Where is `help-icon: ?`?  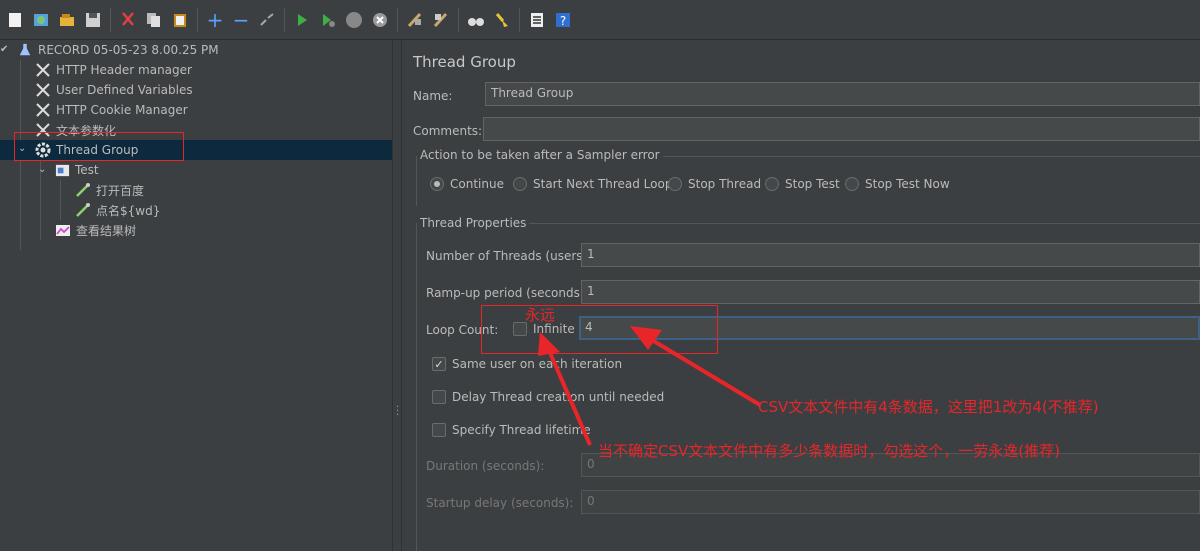
help-icon: ? is located at coordinates (563, 20).